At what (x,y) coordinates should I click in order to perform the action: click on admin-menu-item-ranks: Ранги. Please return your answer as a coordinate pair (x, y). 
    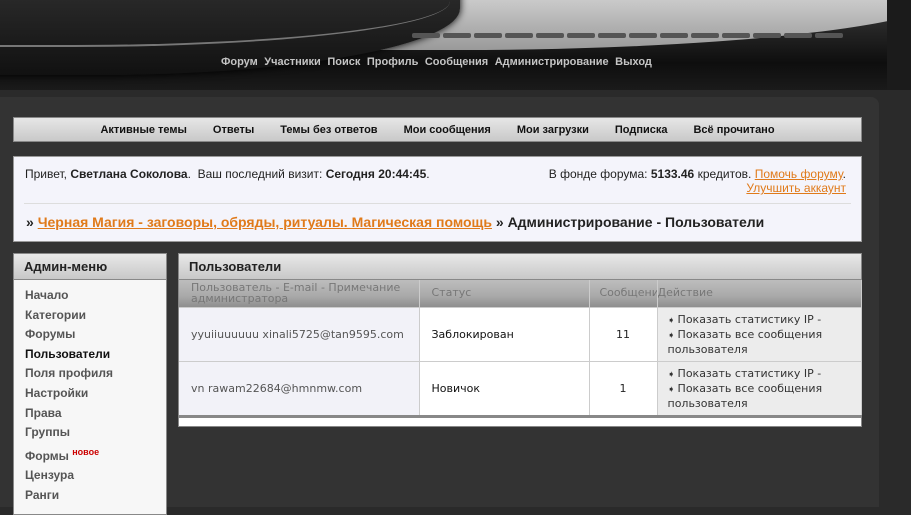
    Looking at the image, I should click on (95, 496).